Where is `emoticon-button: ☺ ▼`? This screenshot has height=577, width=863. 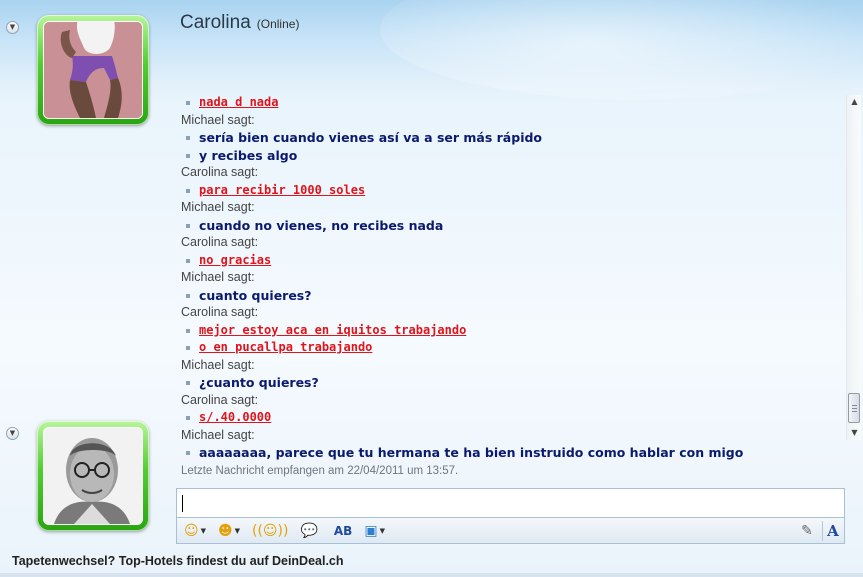
emoticon-button: ☺ ▼ is located at coordinates (195, 531).